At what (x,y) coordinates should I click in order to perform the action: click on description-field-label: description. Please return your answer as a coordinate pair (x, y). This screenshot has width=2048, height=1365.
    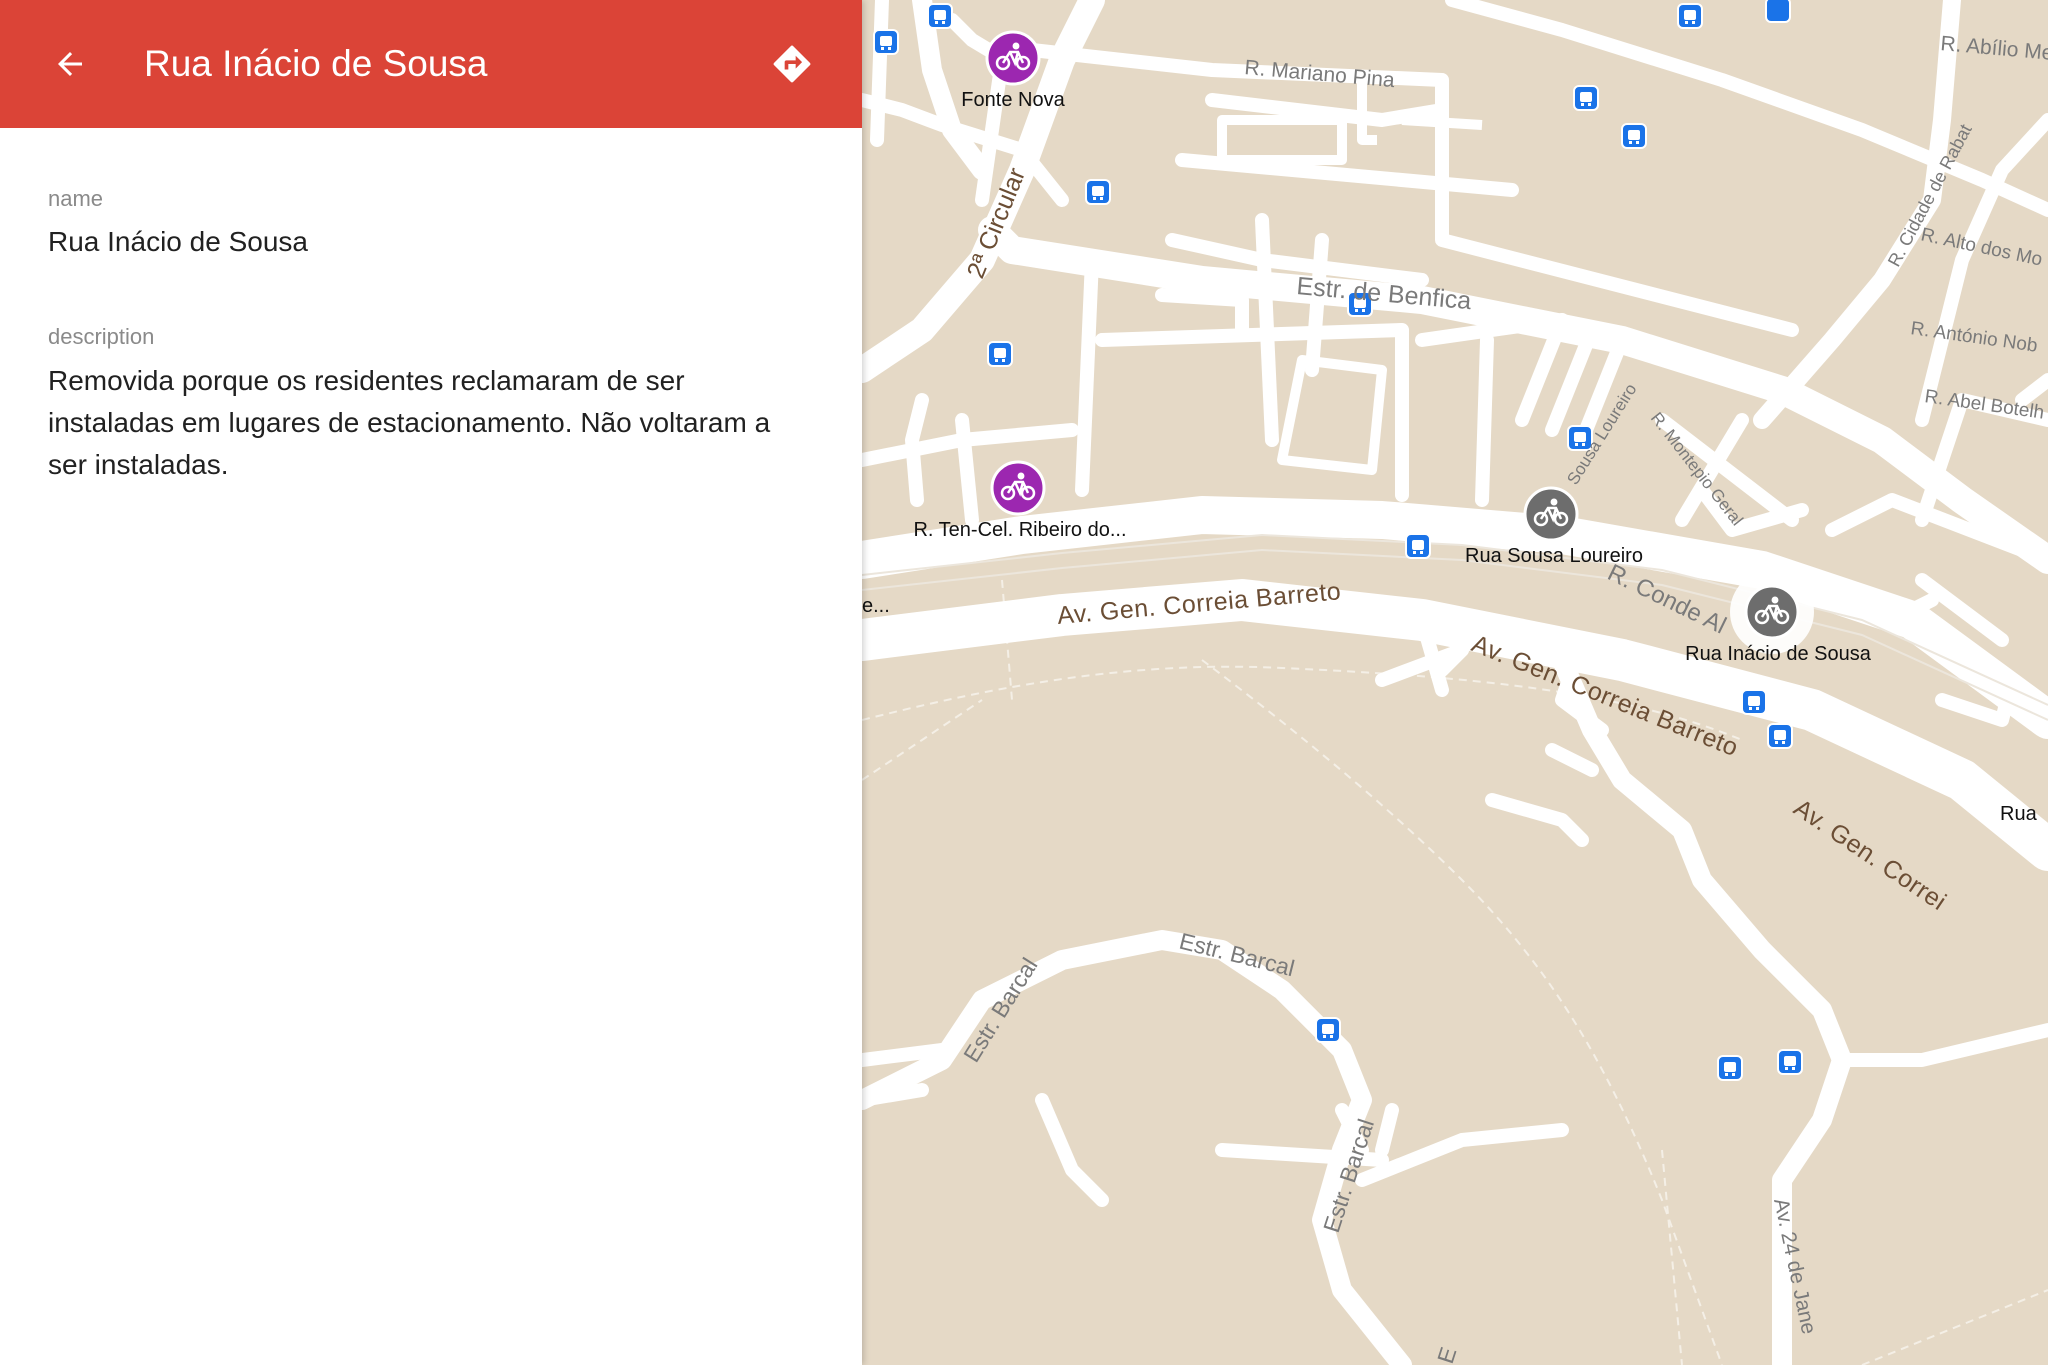
    Looking at the image, I should click on (101, 336).